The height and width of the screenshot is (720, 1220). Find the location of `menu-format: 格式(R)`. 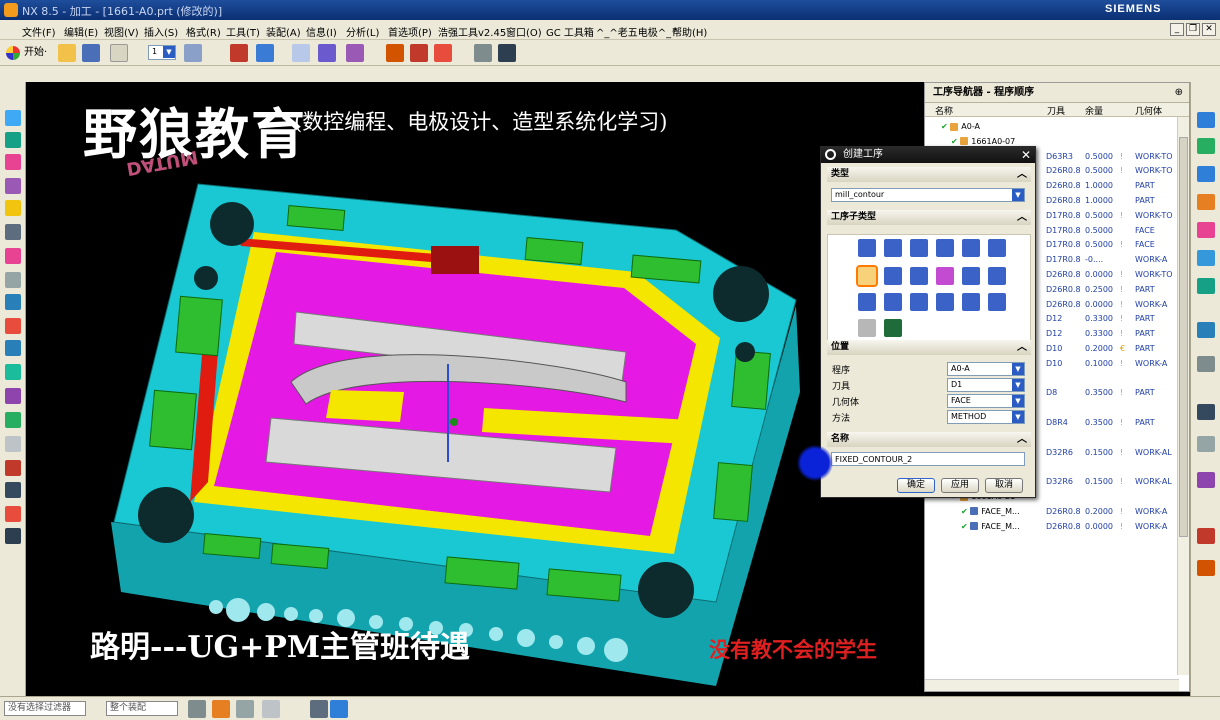

menu-format: 格式(R) is located at coordinates (203, 31).